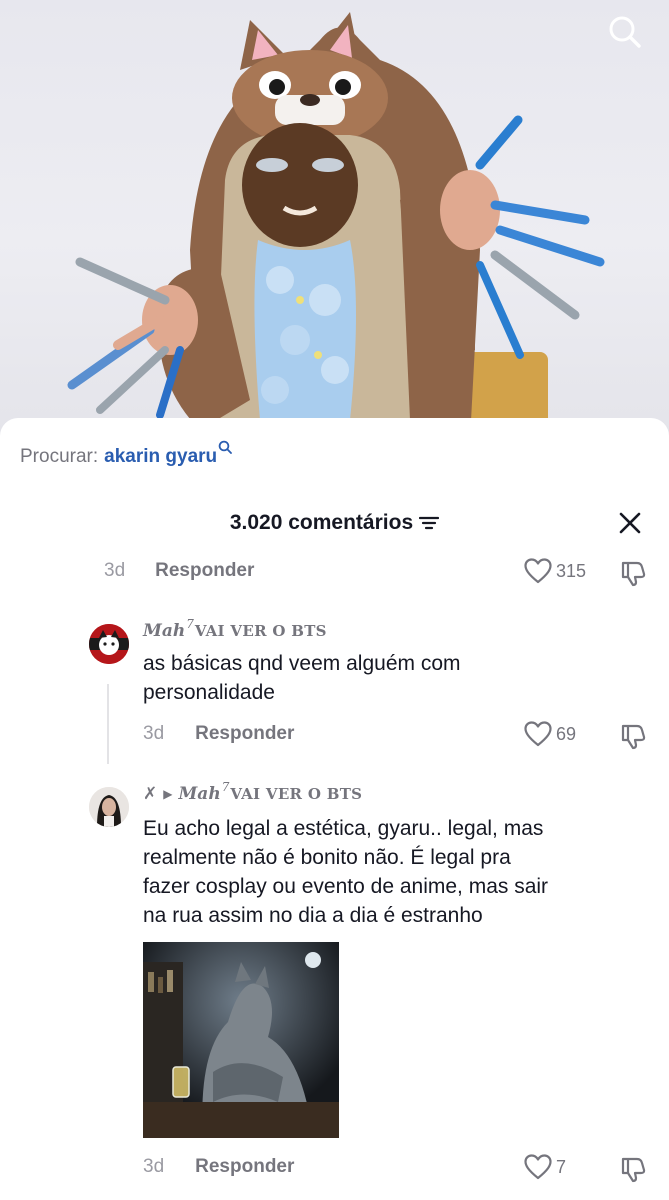  I want to click on username-name: Mah, so click(164, 631).